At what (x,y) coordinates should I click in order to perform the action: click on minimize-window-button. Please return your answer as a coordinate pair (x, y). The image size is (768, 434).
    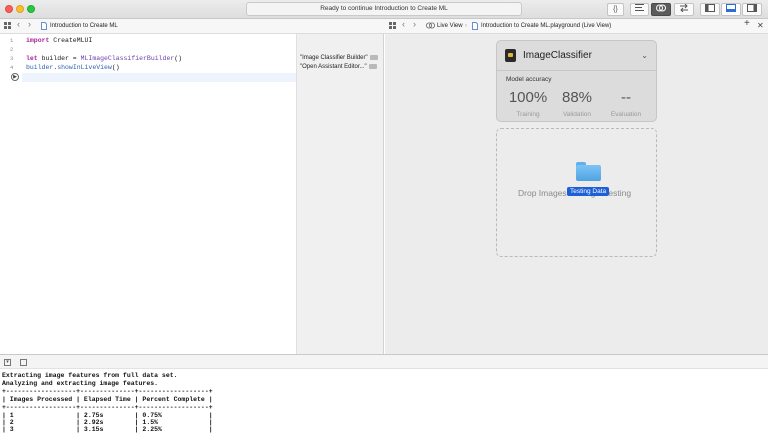
    Looking at the image, I should click on (20, 9).